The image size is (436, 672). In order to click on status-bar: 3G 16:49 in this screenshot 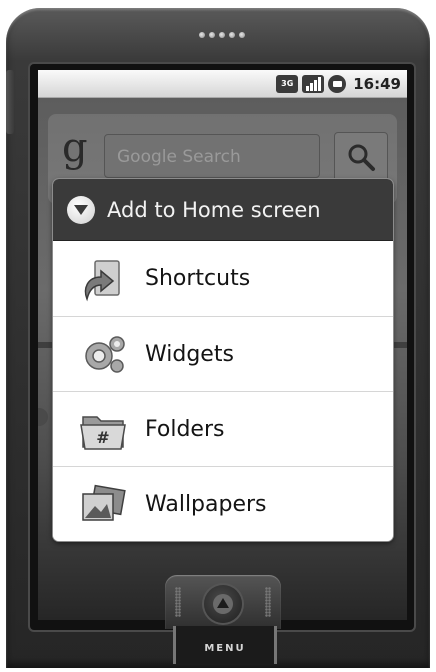, I will do `click(222, 84)`.